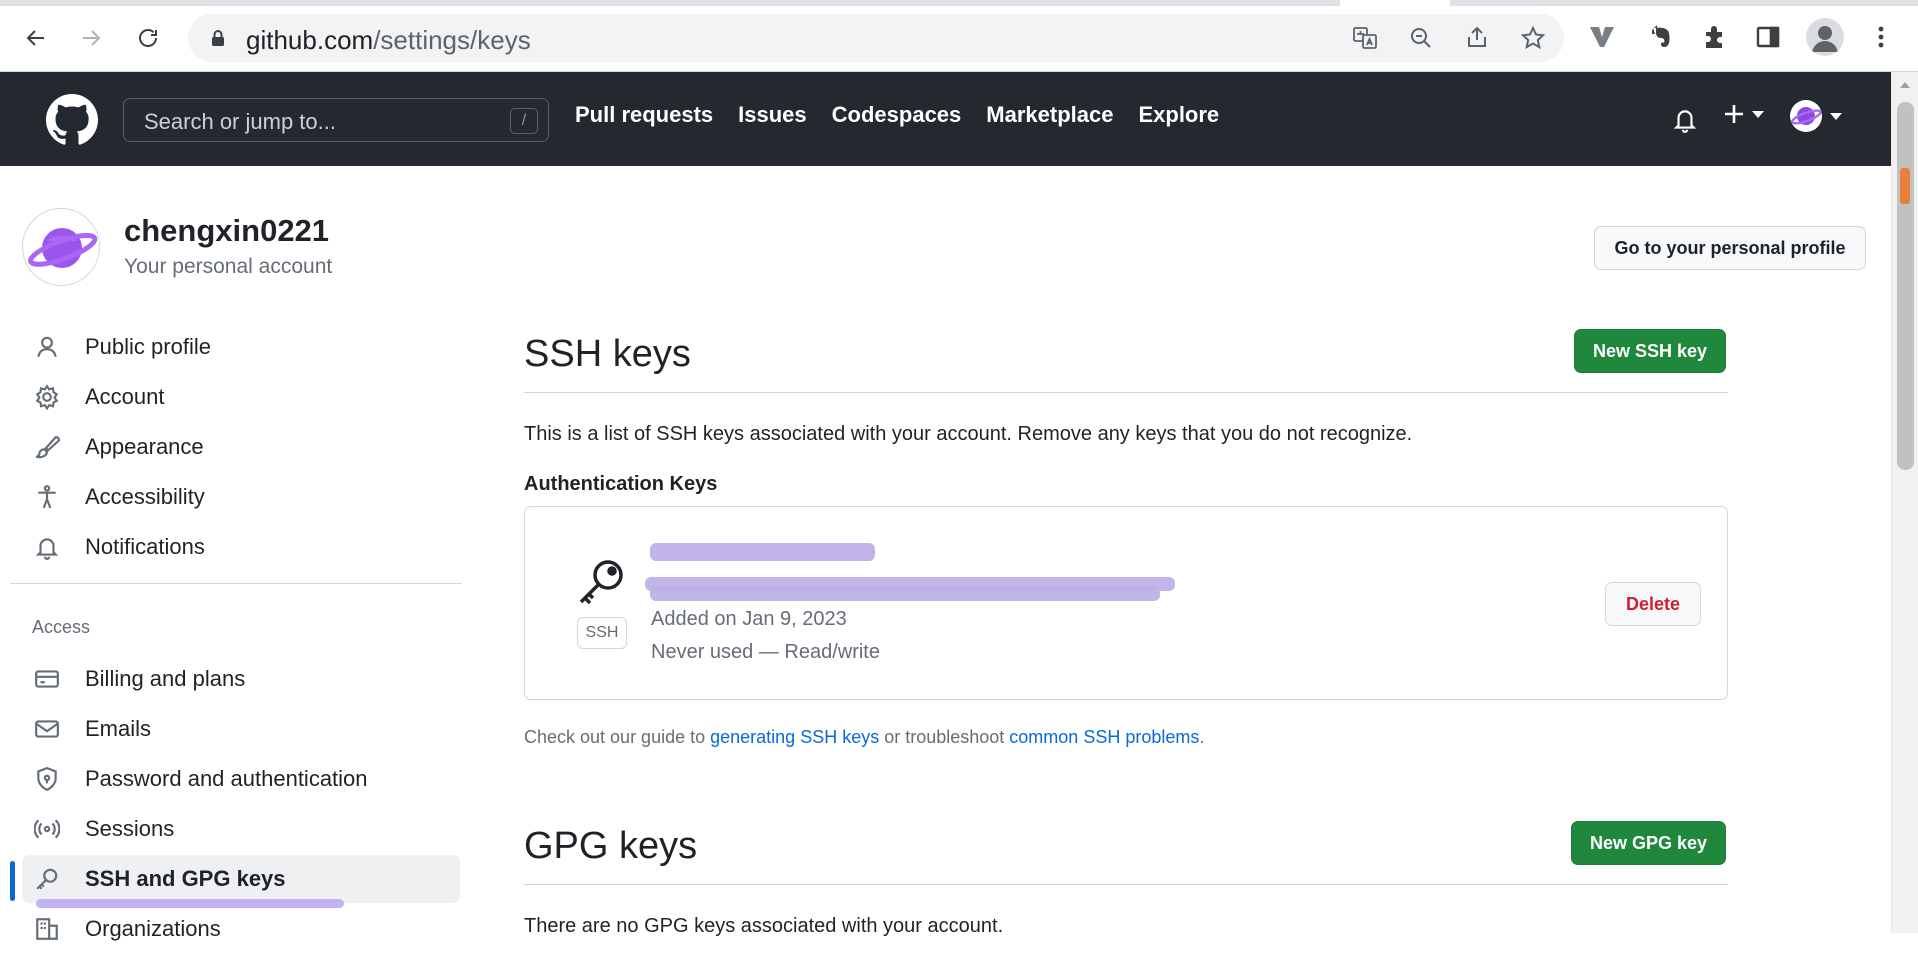 The width and height of the screenshot is (1918, 953). I want to click on active-tab, so click(1395, 3).